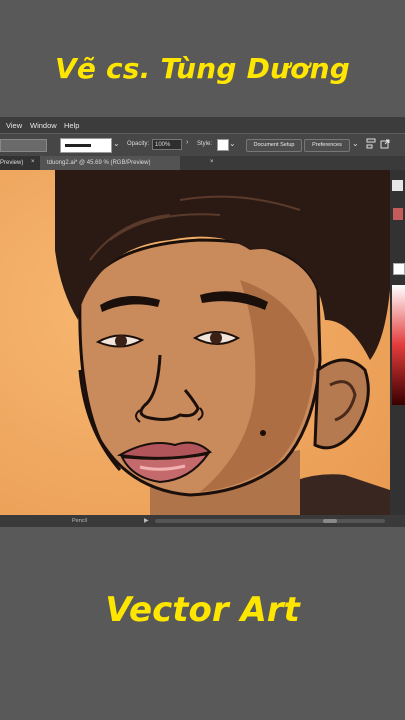  What do you see at coordinates (223, 145) in the screenshot?
I see `style-swatch` at bounding box center [223, 145].